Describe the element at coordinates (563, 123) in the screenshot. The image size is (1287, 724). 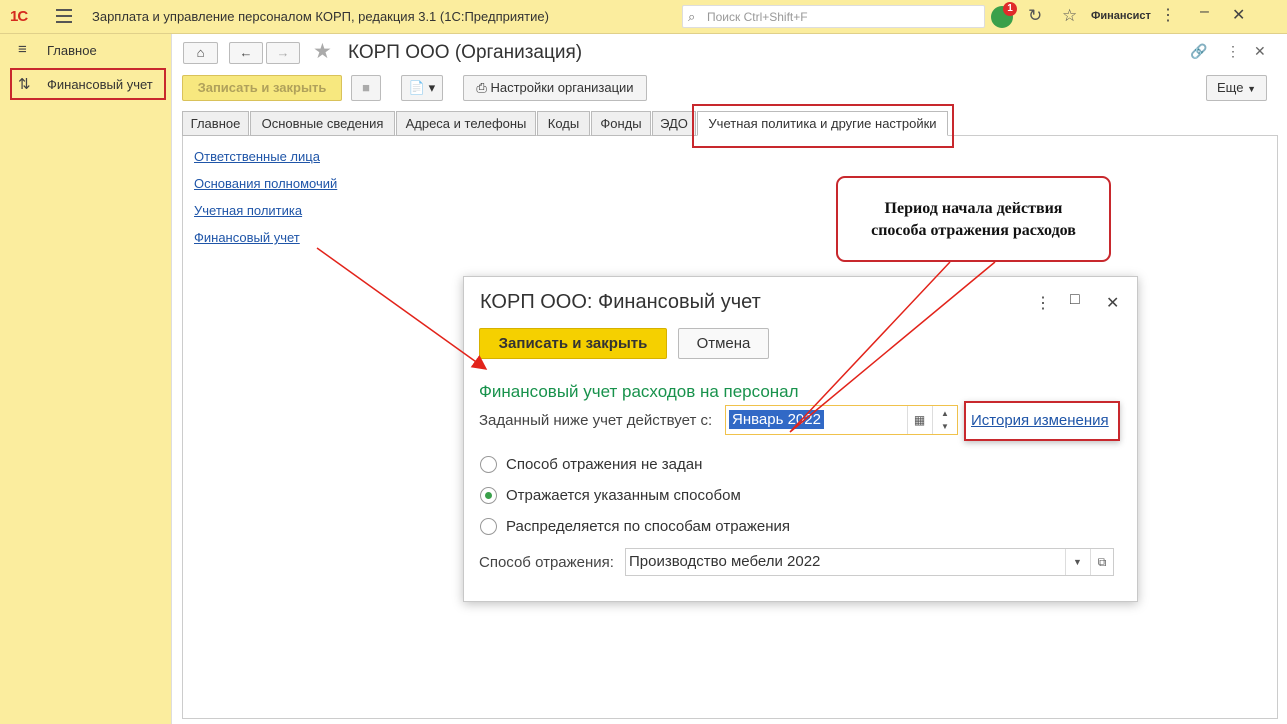
I see `tab-codes: Коды` at that location.